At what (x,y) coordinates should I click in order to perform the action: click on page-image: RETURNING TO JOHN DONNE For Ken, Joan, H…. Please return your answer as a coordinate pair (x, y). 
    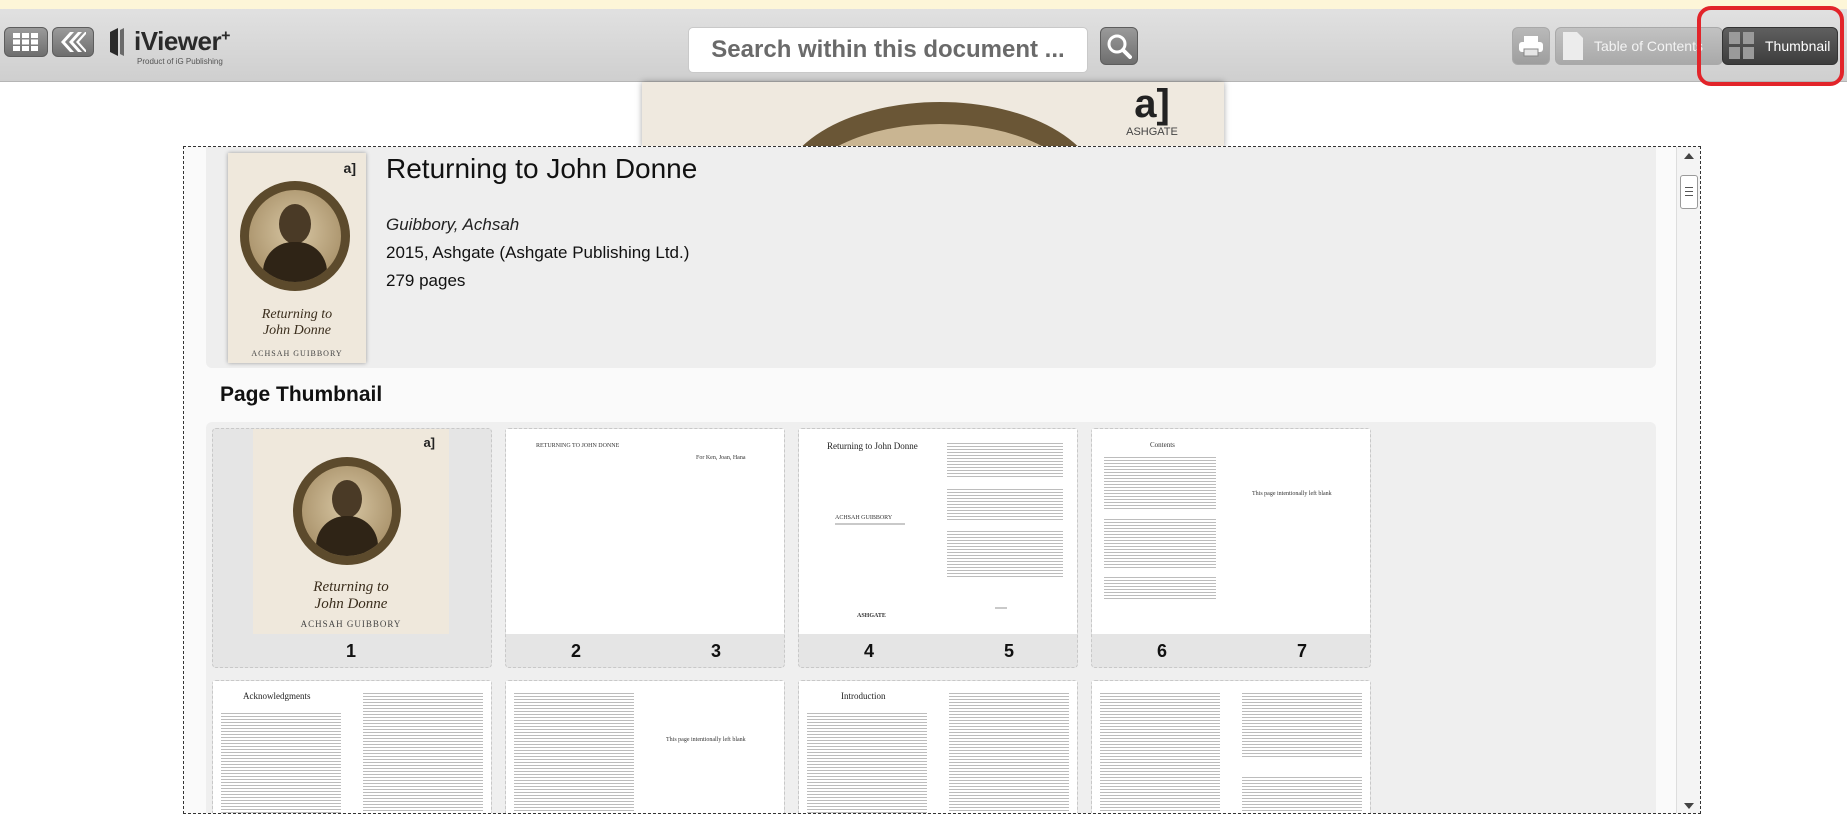
    Looking at the image, I should click on (645, 531).